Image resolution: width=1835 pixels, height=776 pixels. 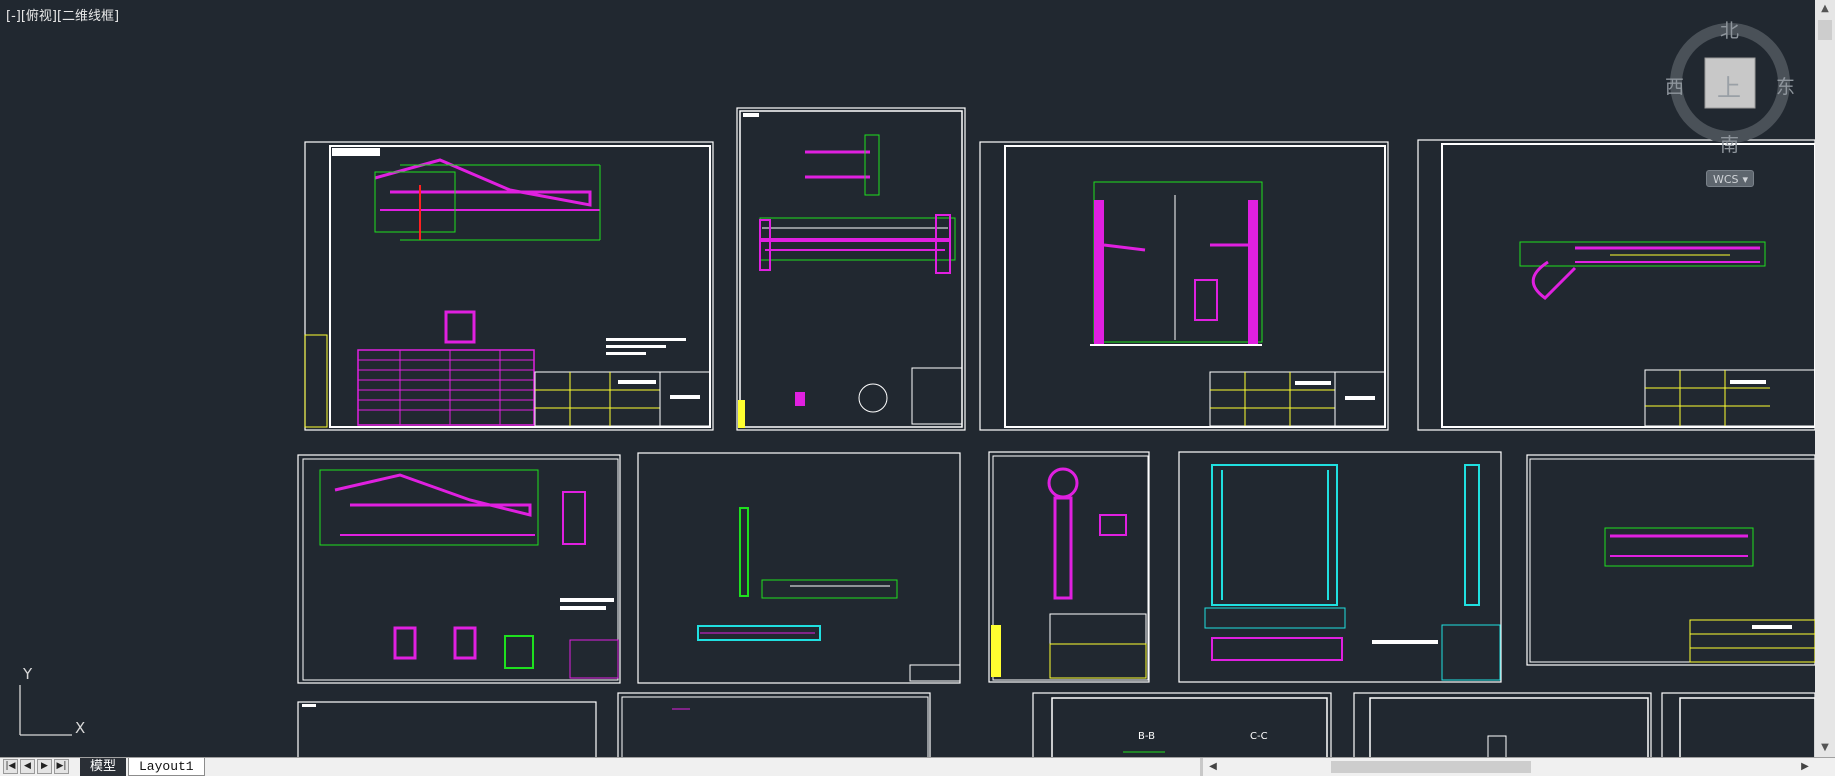 What do you see at coordinates (1825, 748) in the screenshot?
I see `down-arrow-icon: ▼` at bounding box center [1825, 748].